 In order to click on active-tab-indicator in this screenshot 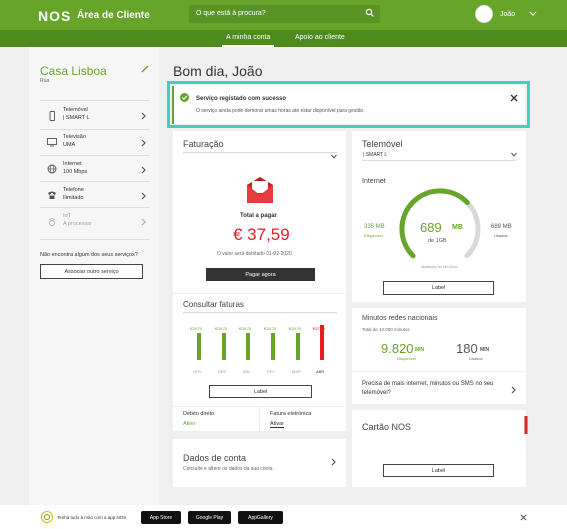, I will do `click(248, 46)`.